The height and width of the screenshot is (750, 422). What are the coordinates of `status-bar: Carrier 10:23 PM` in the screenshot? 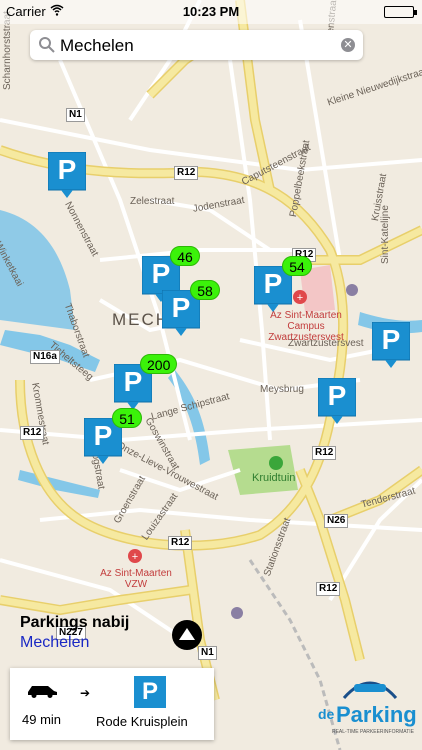 It's located at (211, 12).